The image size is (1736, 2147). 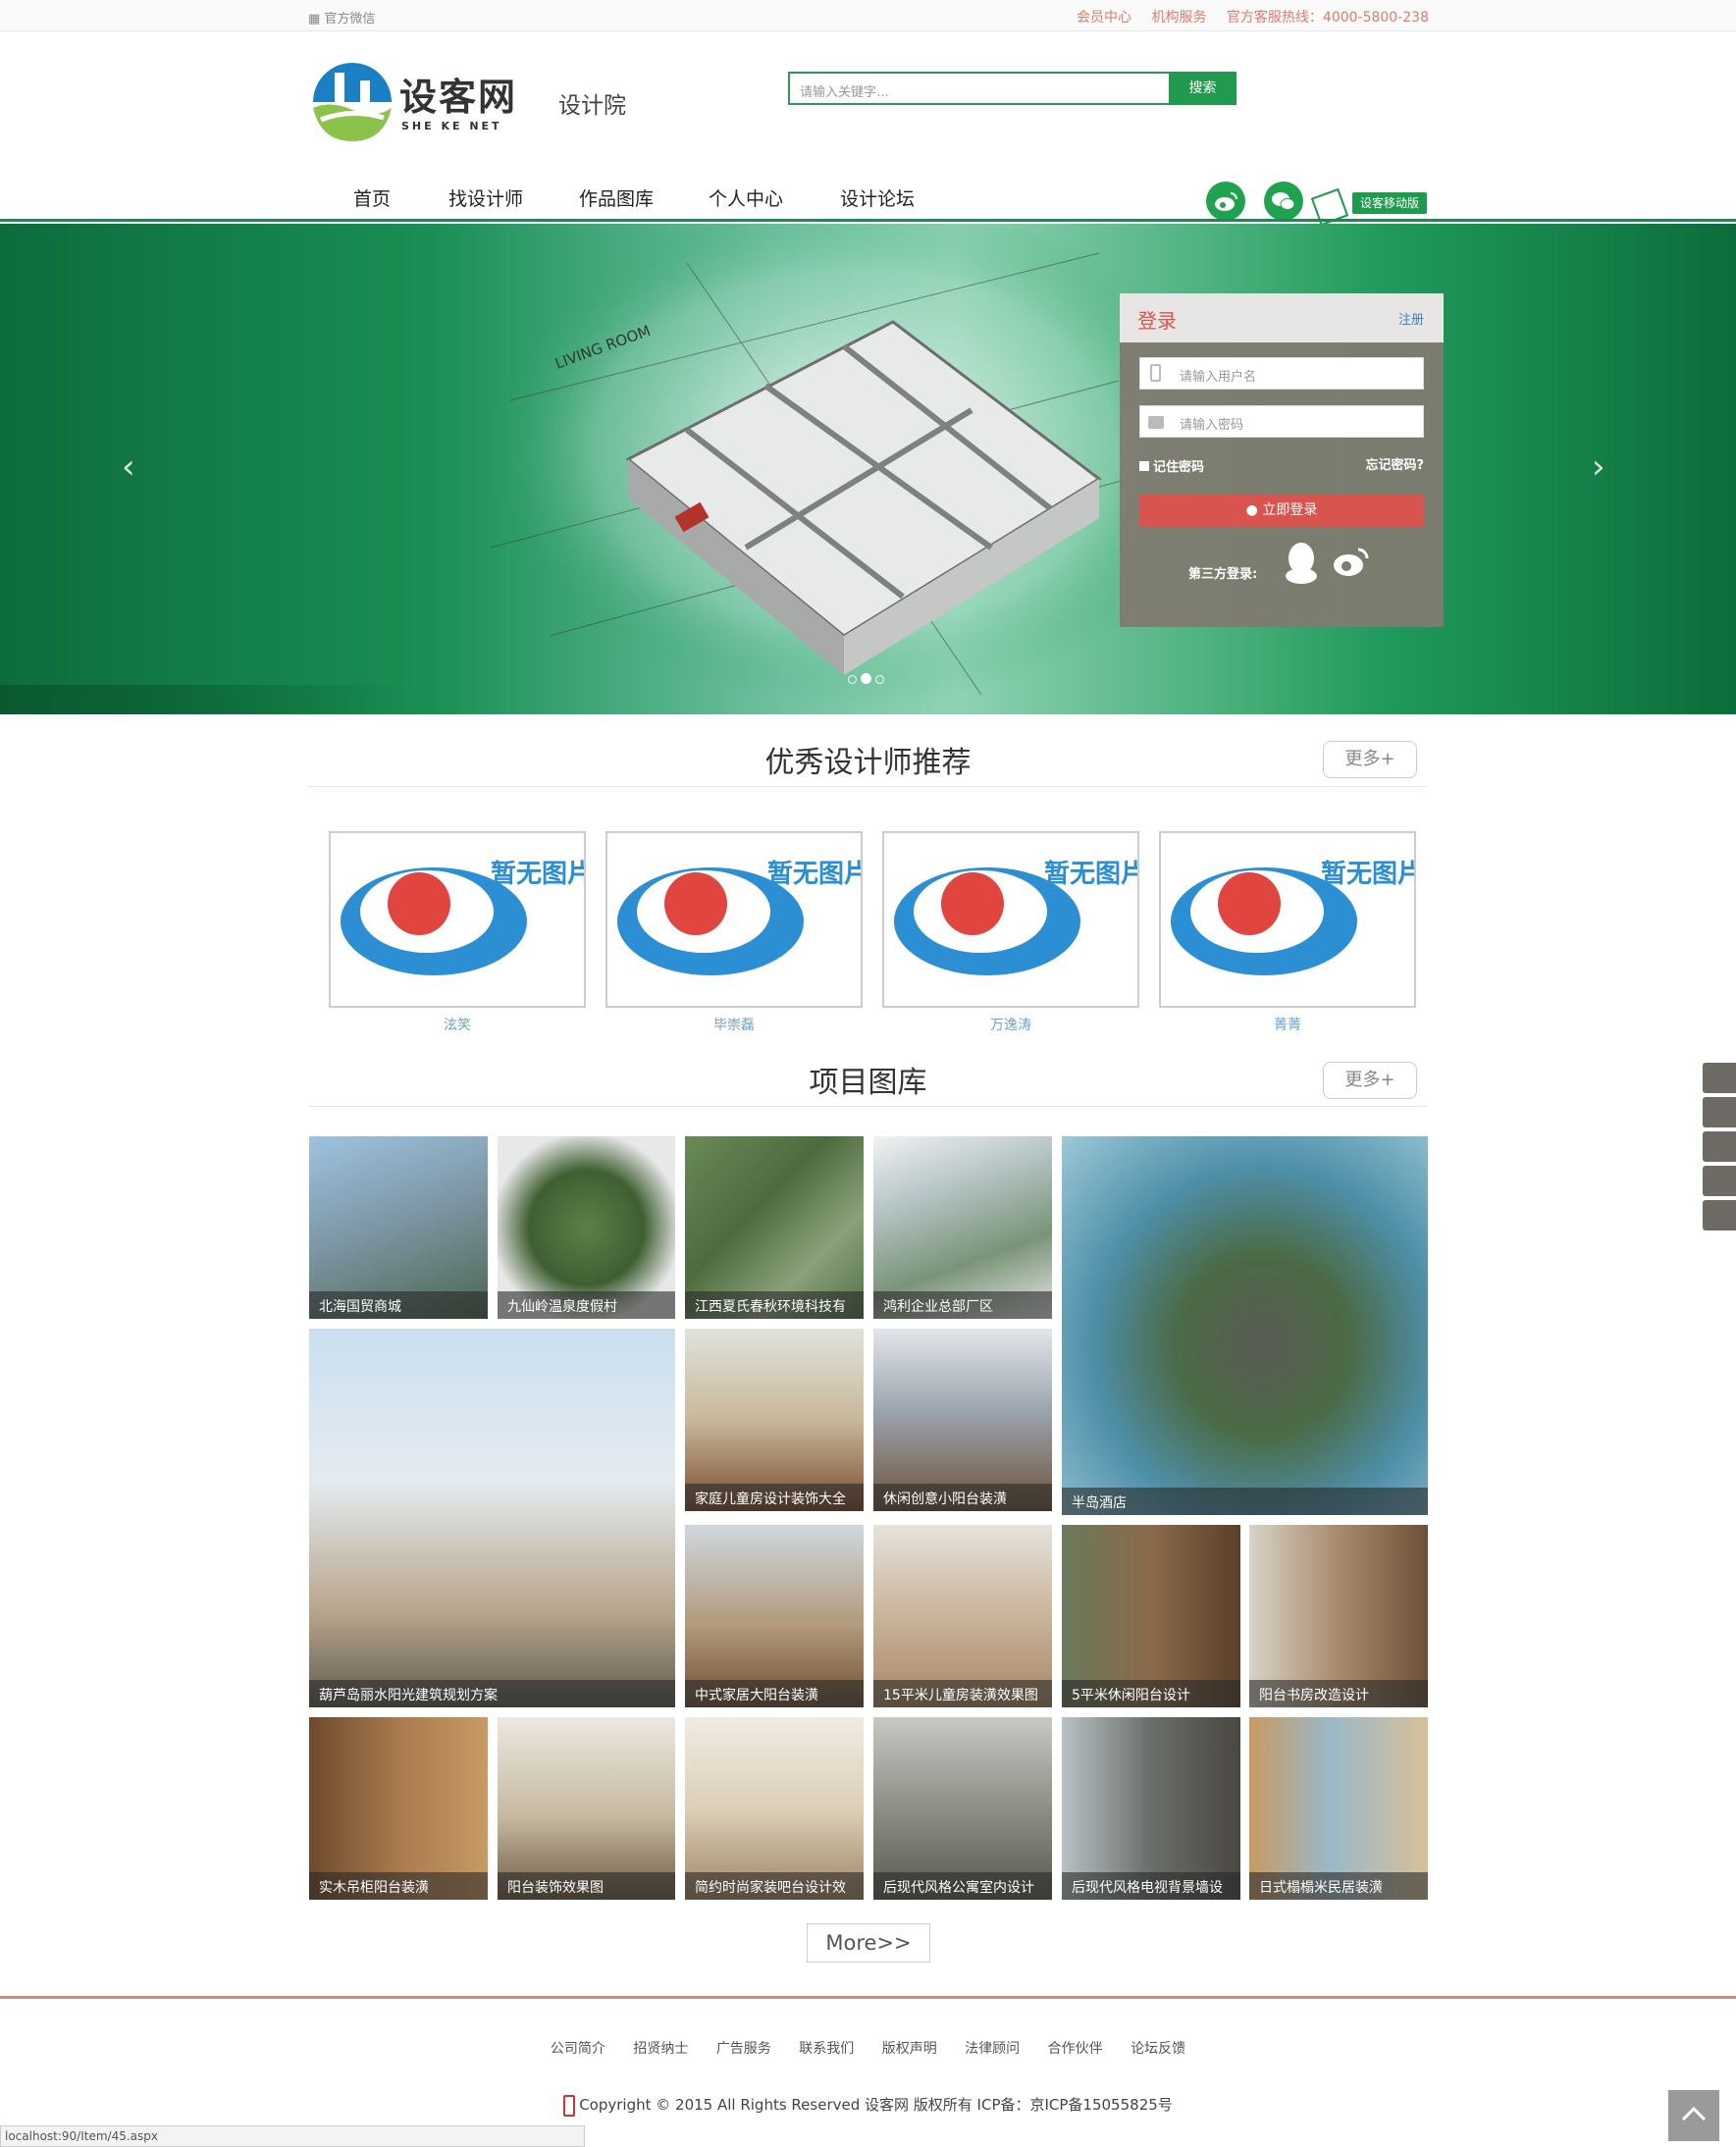 I want to click on back-to-top-button, so click(x=1693, y=2115).